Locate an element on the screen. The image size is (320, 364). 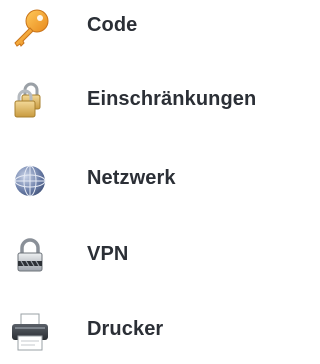
menu-item-label: Code is located at coordinates (112, 25).